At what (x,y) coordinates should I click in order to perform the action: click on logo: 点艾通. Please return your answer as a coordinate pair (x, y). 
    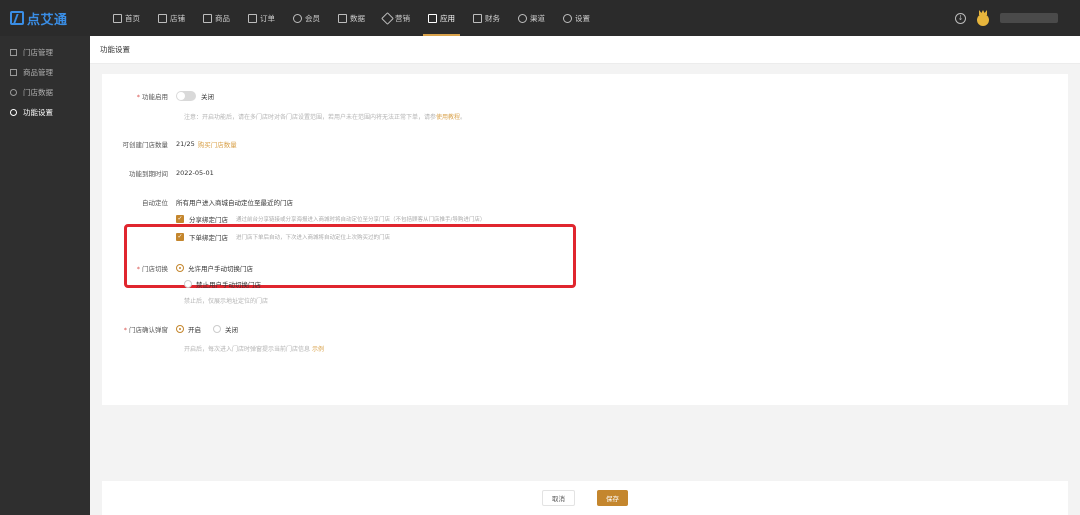
    Looking at the image, I should click on (46, 18).